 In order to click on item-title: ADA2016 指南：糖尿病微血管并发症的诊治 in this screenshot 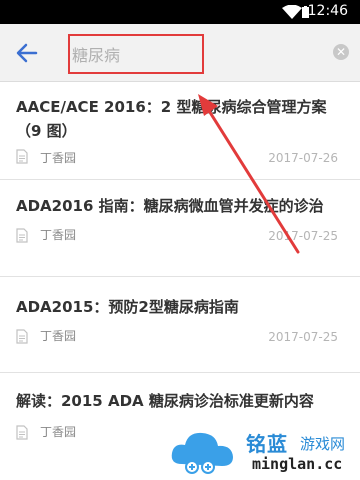, I will do `click(170, 206)`.